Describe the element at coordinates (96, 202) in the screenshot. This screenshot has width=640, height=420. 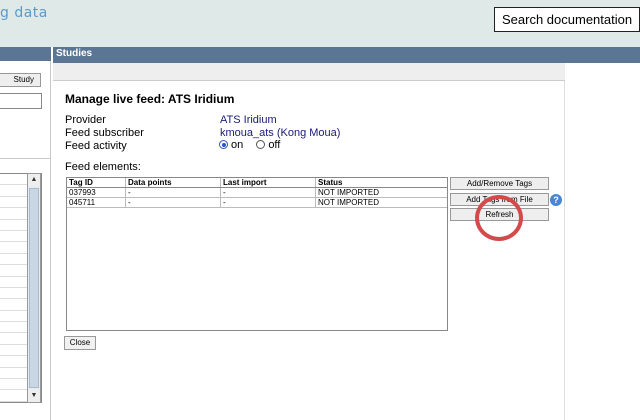
I see `cell-tag-id: 045711` at that location.